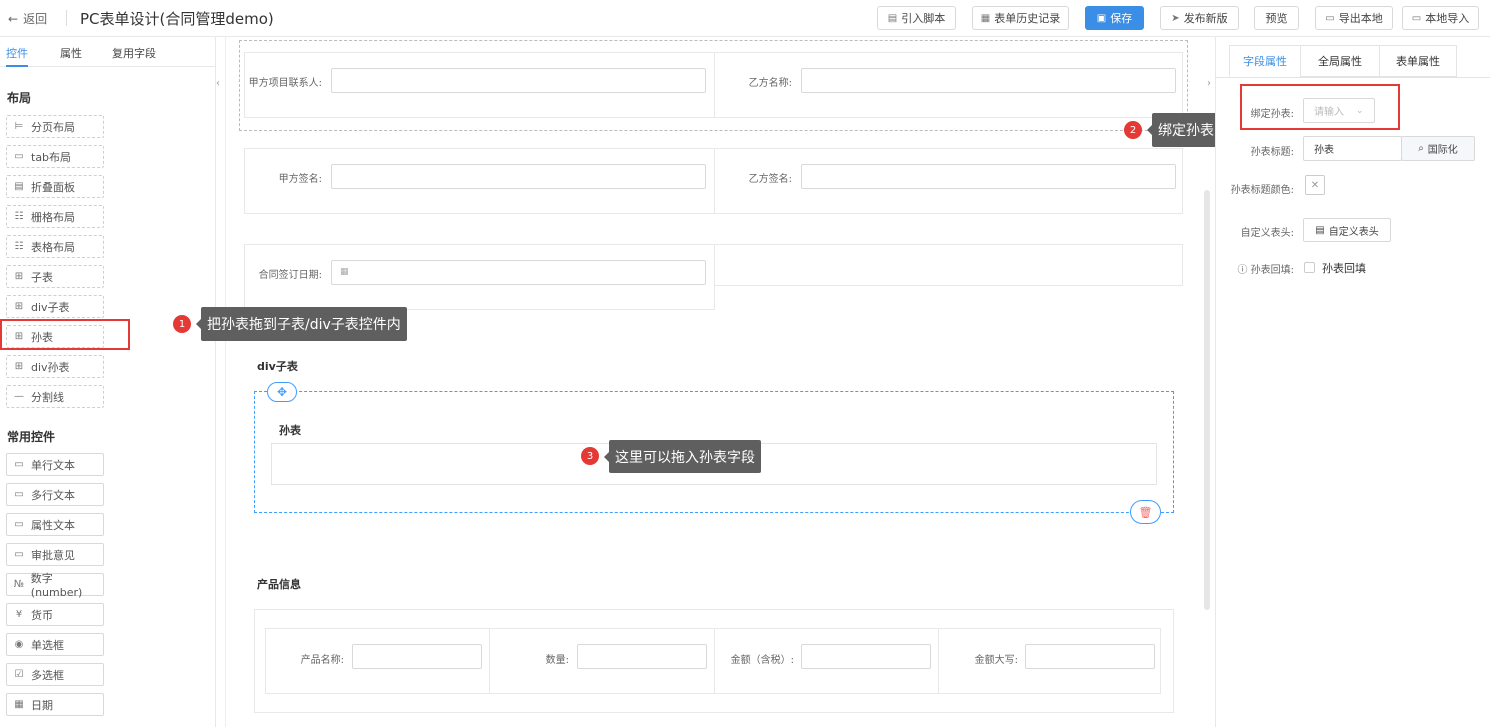 This screenshot has width=1490, height=727. Describe the element at coordinates (65, 334) in the screenshot. I see `highlight-grand-table-control` at that location.